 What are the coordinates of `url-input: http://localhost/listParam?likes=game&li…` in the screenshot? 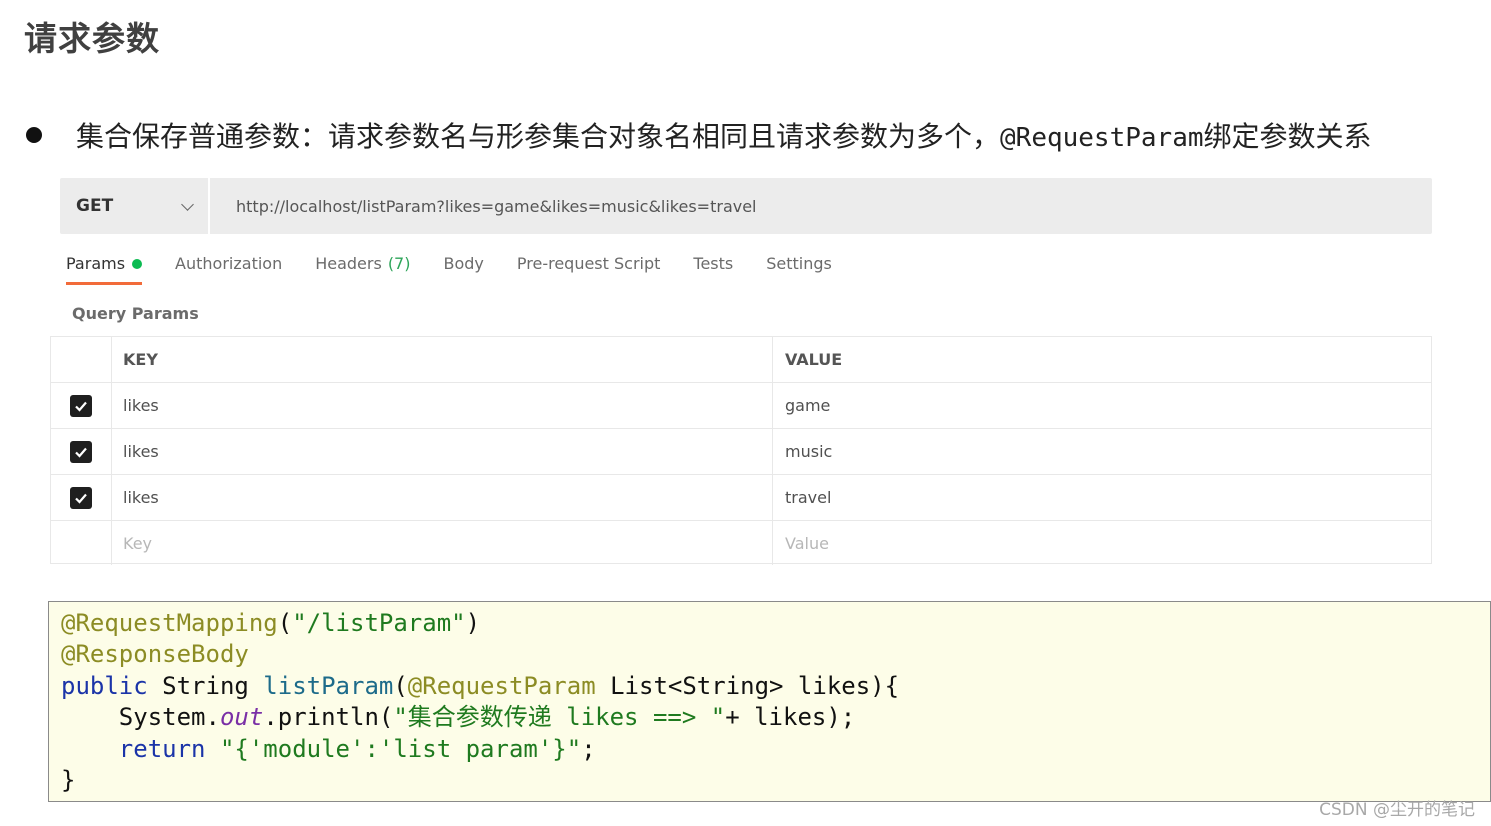 It's located at (496, 206).